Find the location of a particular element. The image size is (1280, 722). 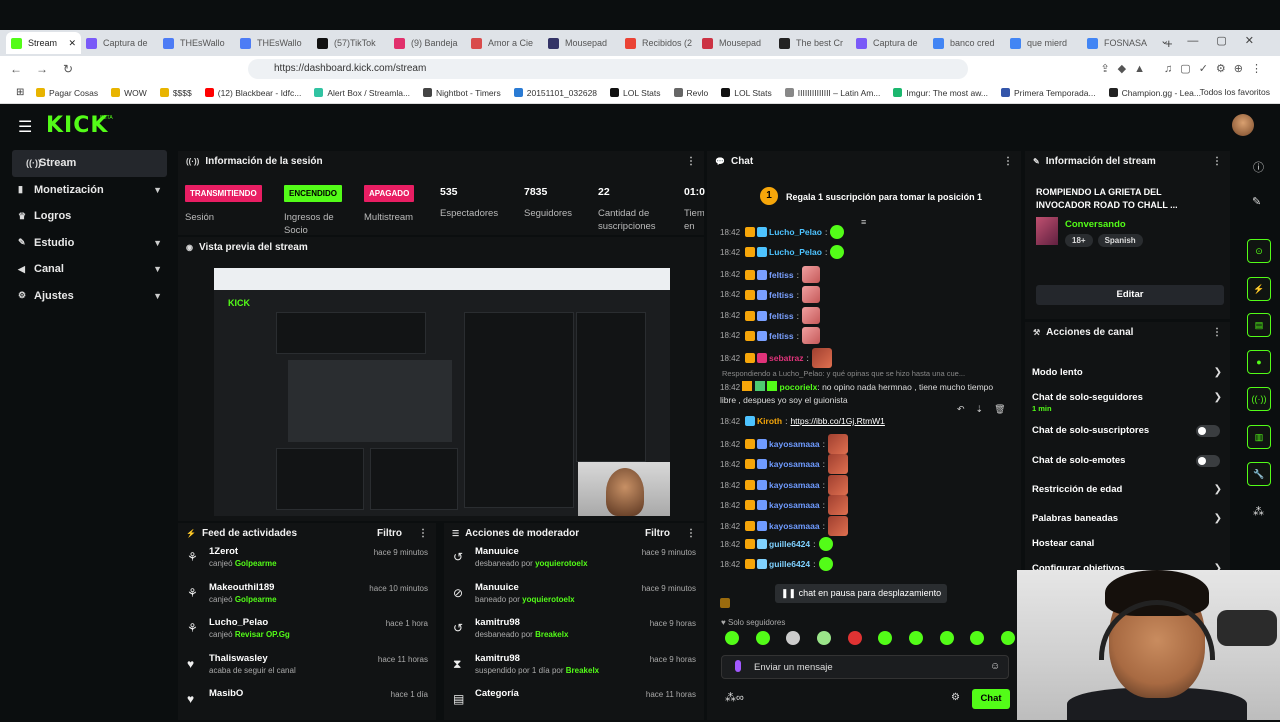

channel-action-row: Palabras baneadas ❯ is located at coordinates (1127, 521).